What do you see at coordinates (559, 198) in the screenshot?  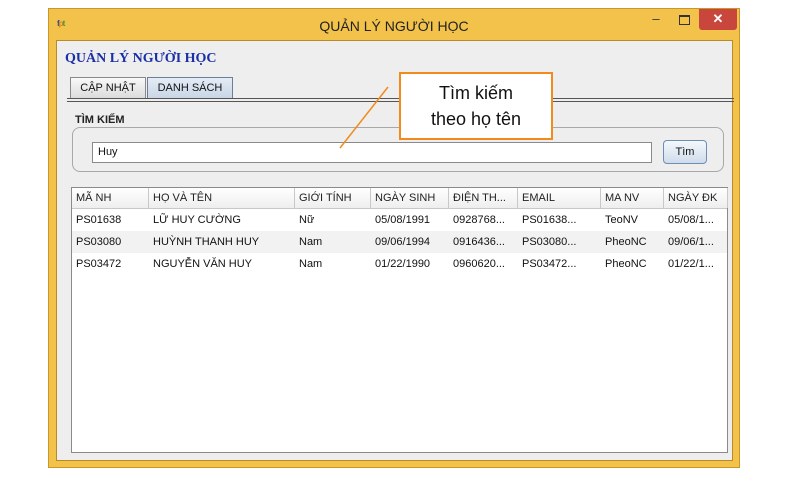 I see `column-header: EMAIL` at bounding box center [559, 198].